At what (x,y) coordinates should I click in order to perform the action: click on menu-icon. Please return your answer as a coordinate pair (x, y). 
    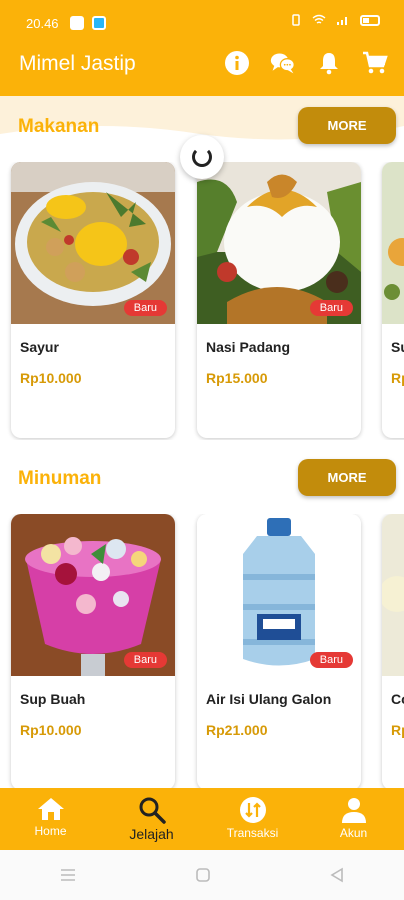
    Looking at the image, I should click on (68, 875).